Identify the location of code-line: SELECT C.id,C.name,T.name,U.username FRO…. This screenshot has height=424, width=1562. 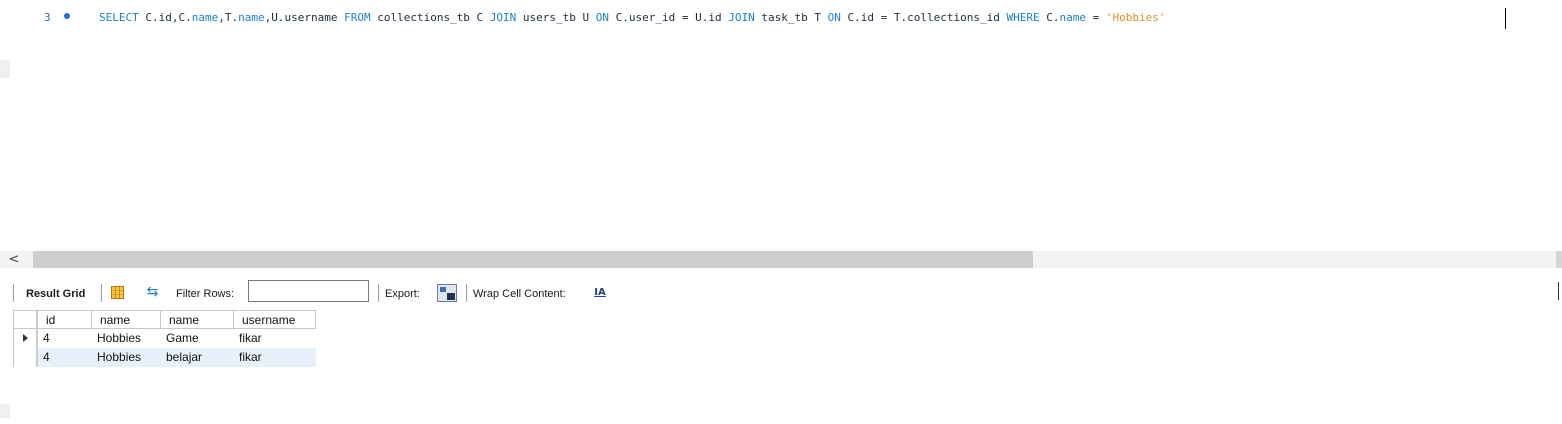
(632, 18).